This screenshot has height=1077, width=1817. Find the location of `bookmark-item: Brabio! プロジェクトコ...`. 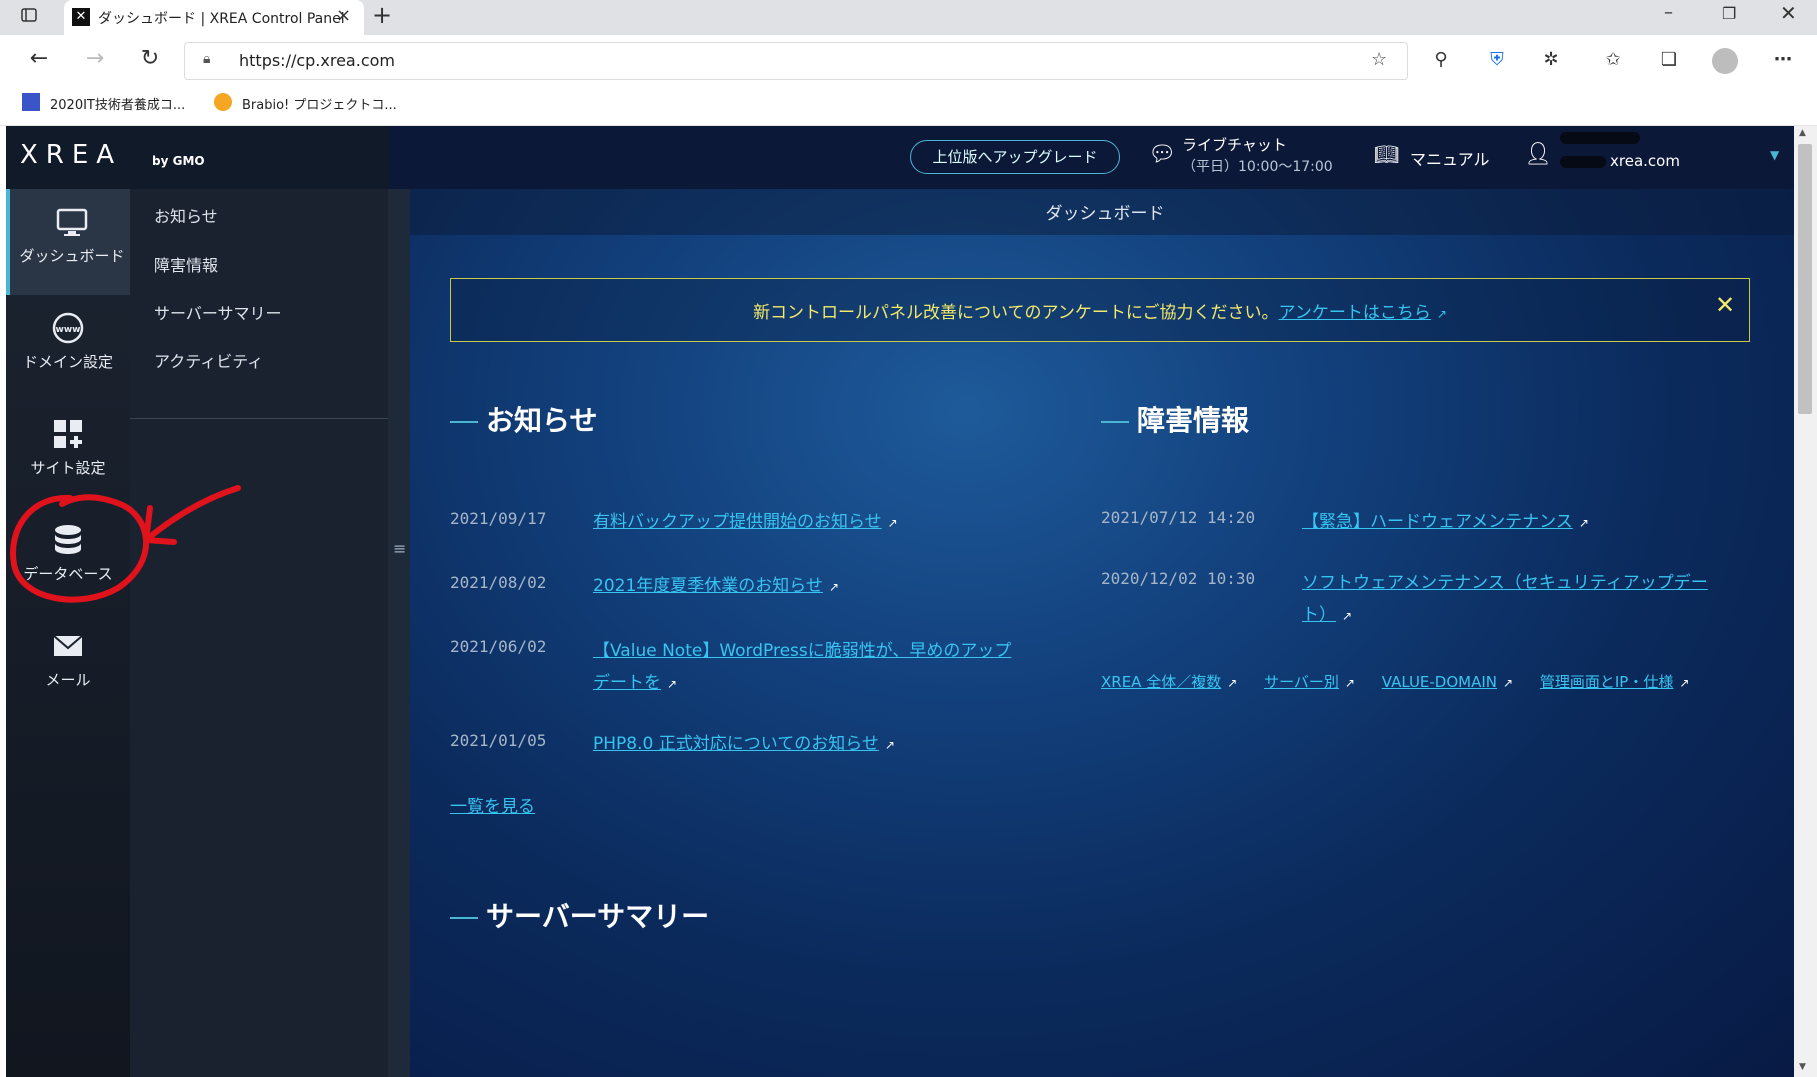

bookmark-item: Brabio! プロジェクトコ... is located at coordinates (319, 103).